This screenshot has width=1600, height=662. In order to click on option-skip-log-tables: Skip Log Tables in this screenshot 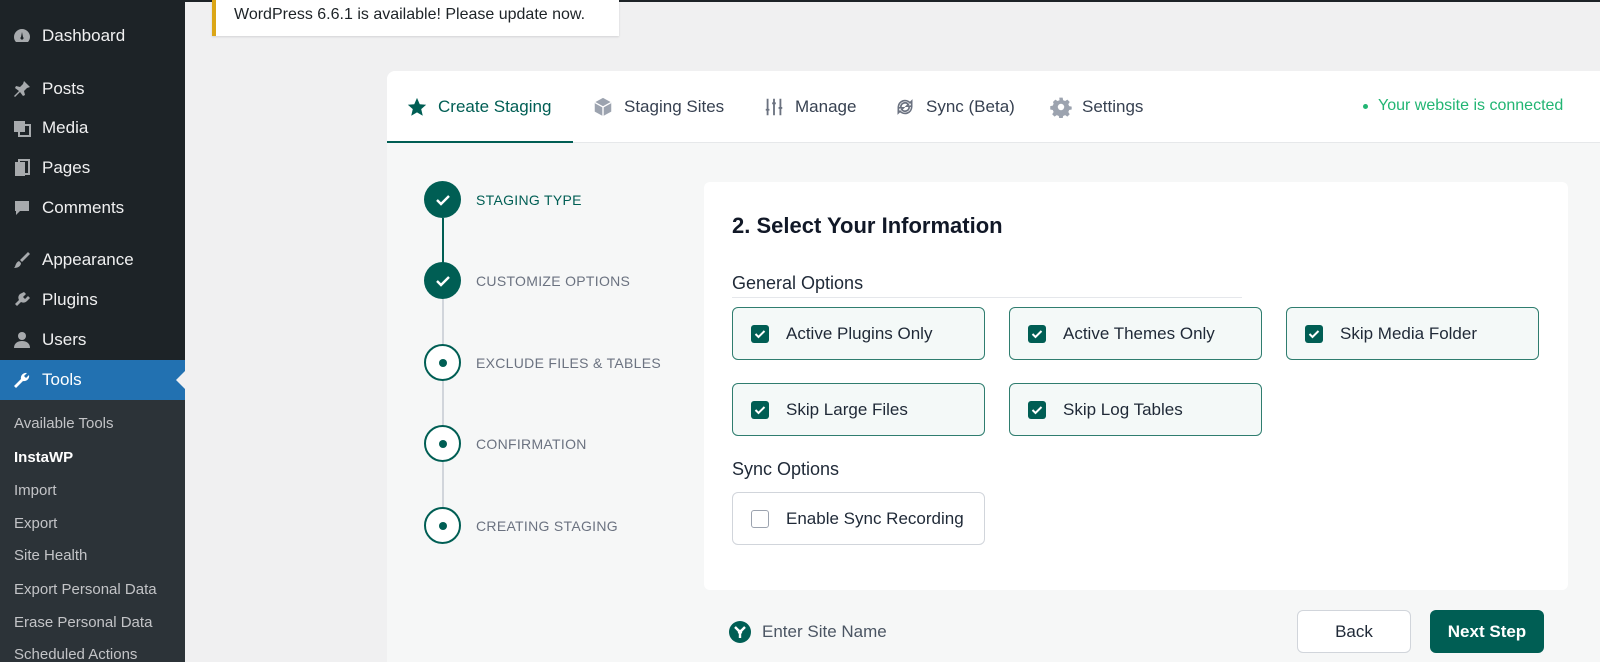, I will do `click(1135, 409)`.